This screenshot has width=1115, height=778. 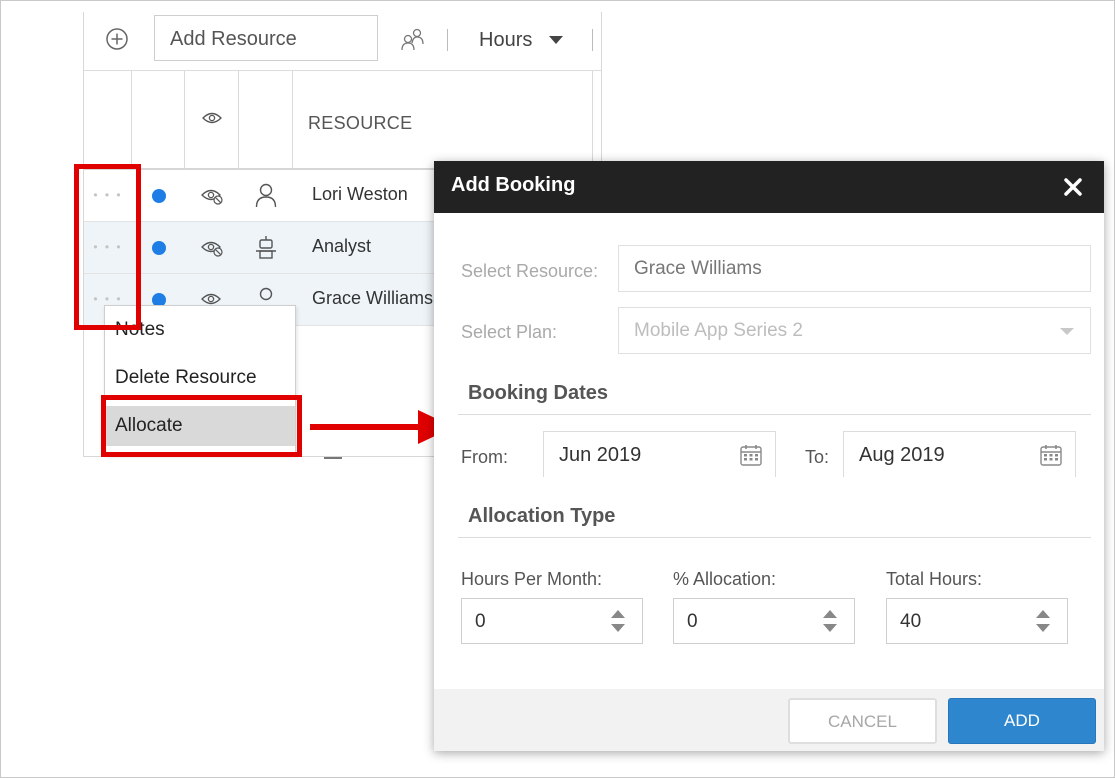 I want to click on booking-dates-heading: Booking Dates, so click(x=538, y=393).